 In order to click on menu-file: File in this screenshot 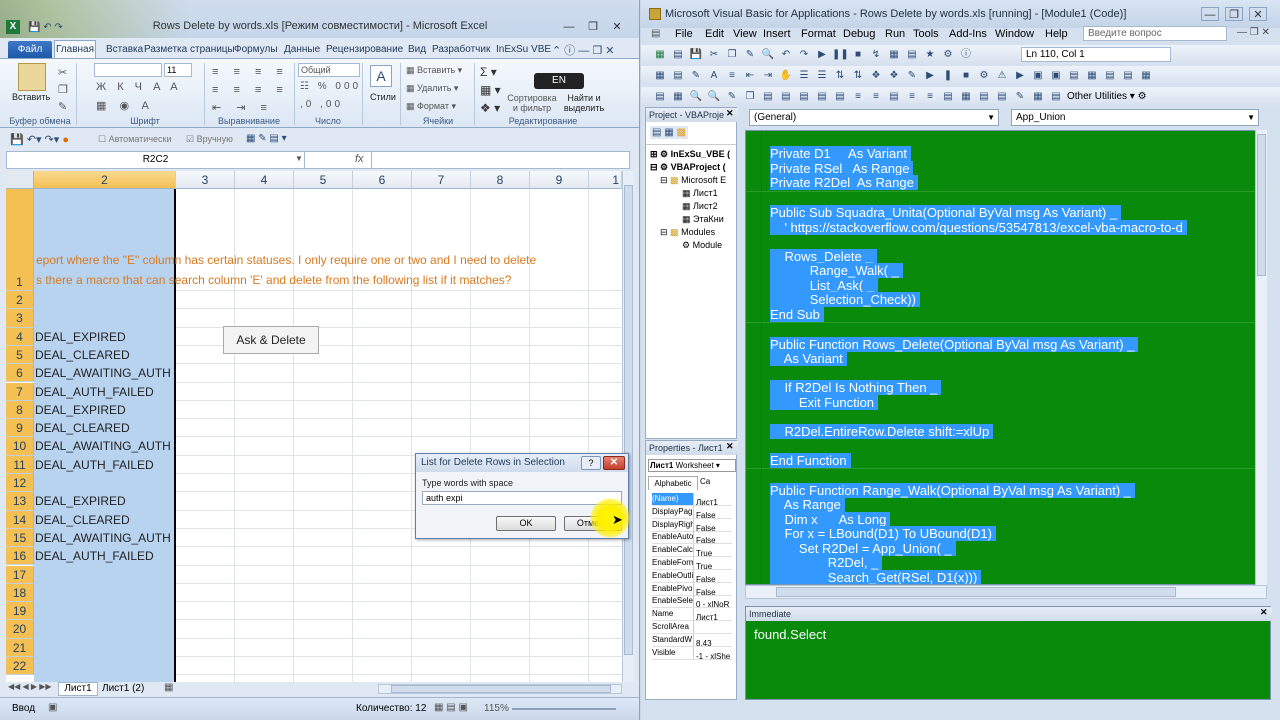, I will do `click(684, 34)`.